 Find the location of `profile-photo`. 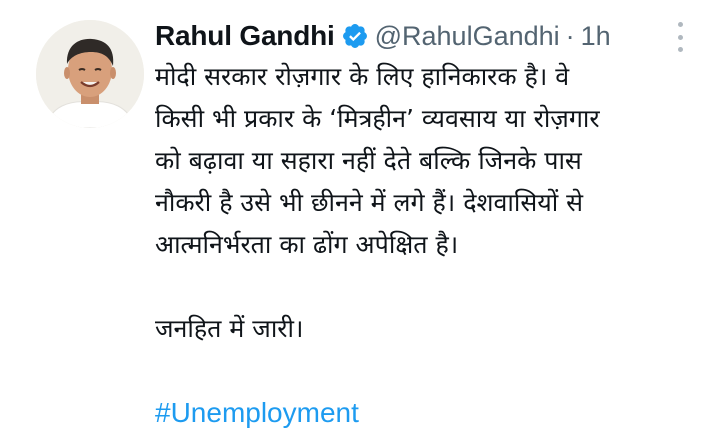

profile-photo is located at coordinates (90, 74).